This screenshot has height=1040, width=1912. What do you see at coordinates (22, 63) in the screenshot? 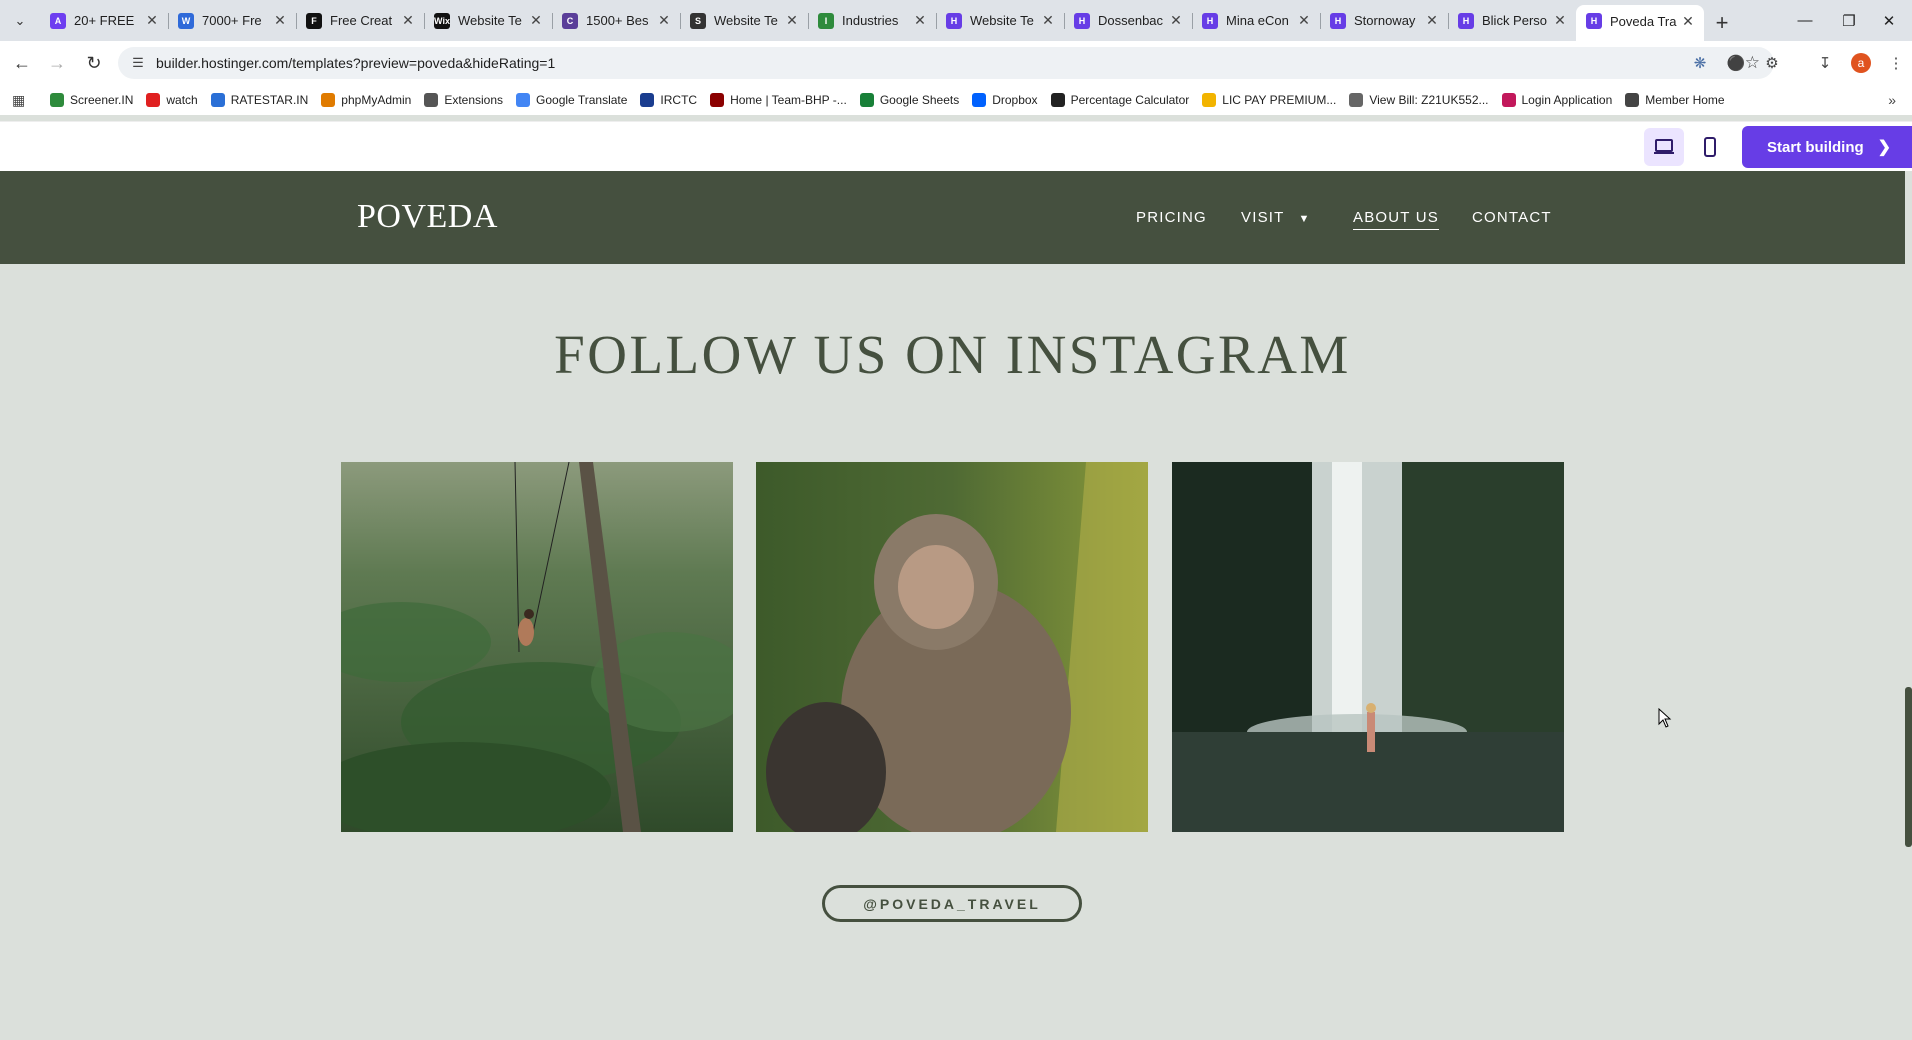
I see `back-icon: ←` at bounding box center [22, 63].